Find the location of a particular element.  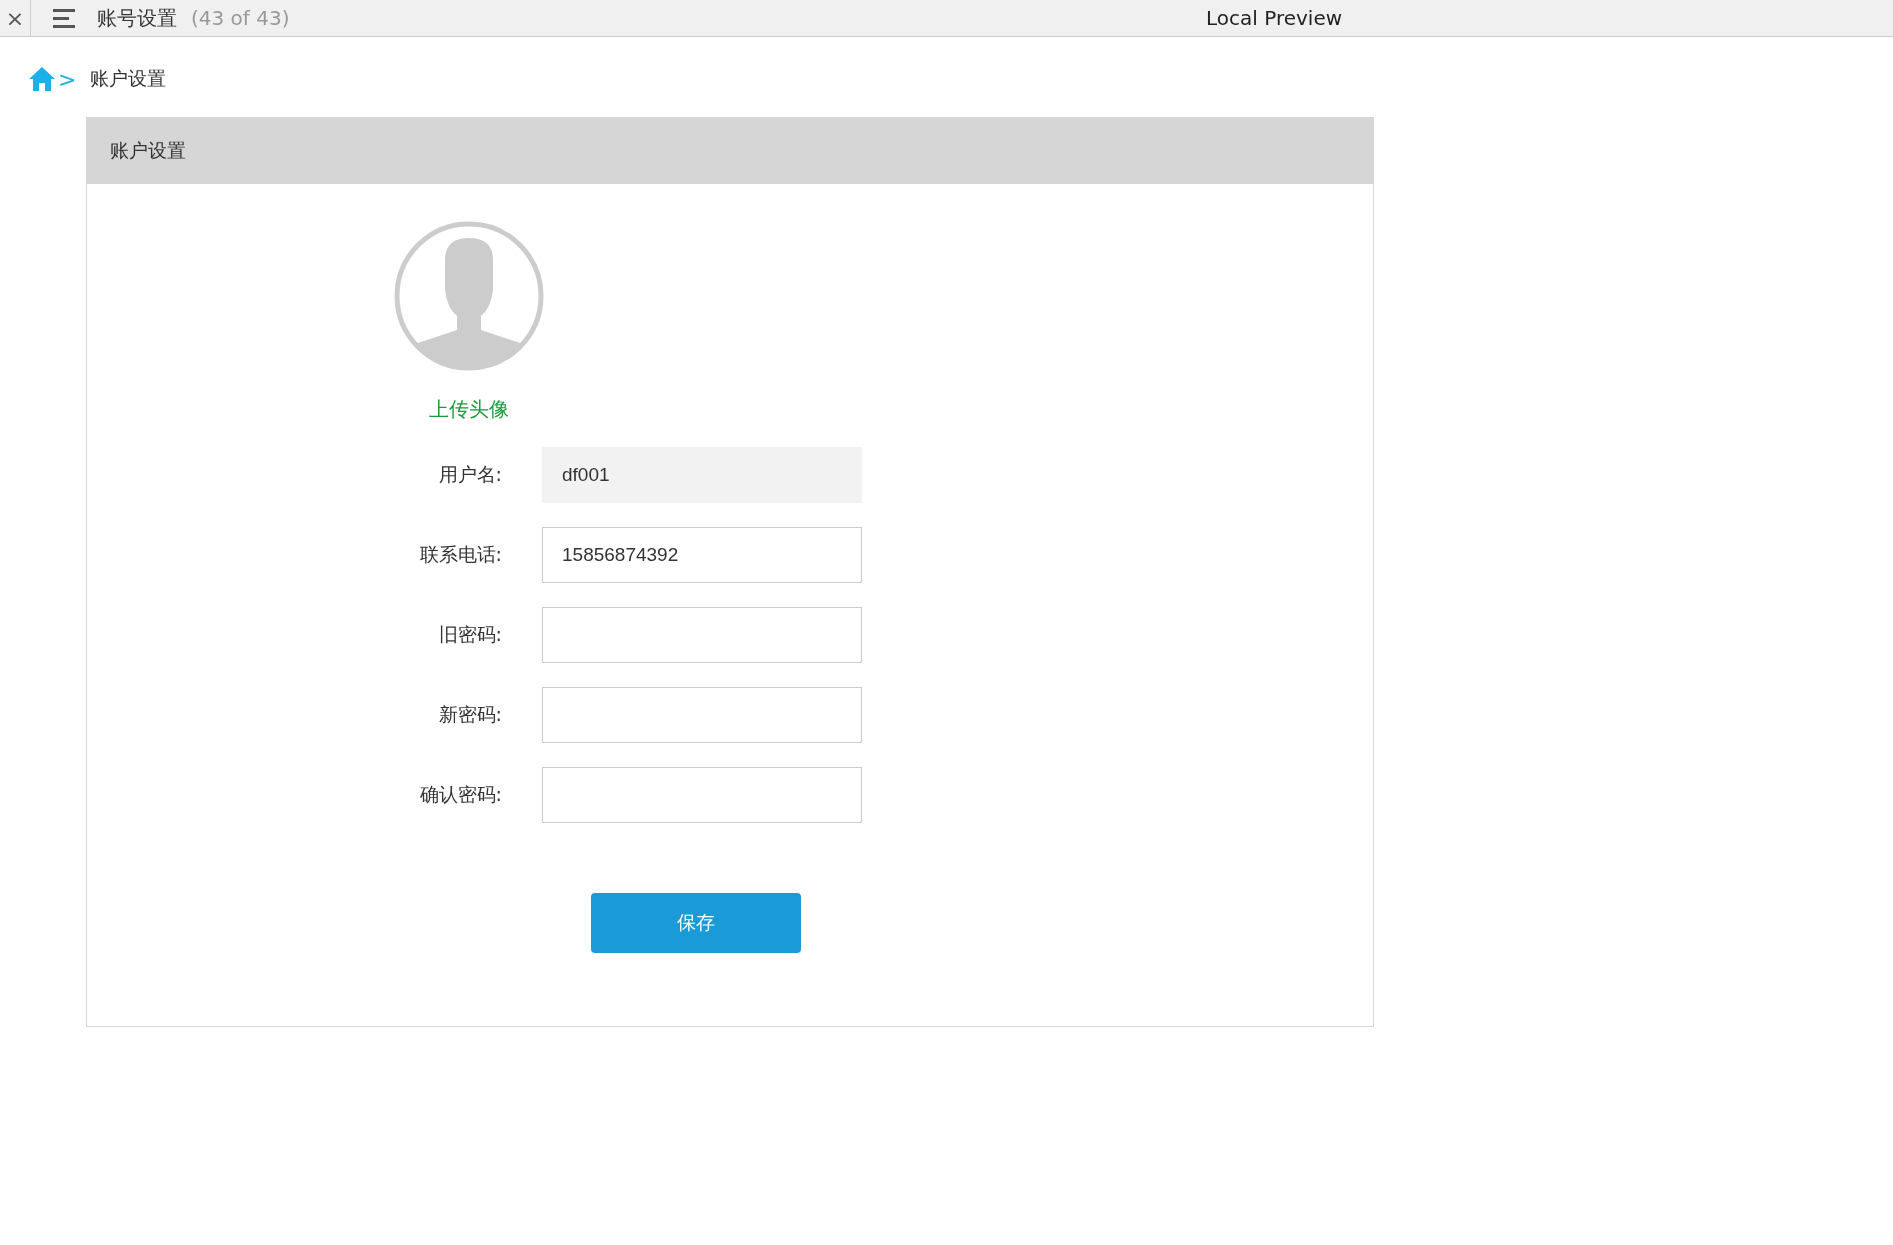

home-icon is located at coordinates (42, 79).